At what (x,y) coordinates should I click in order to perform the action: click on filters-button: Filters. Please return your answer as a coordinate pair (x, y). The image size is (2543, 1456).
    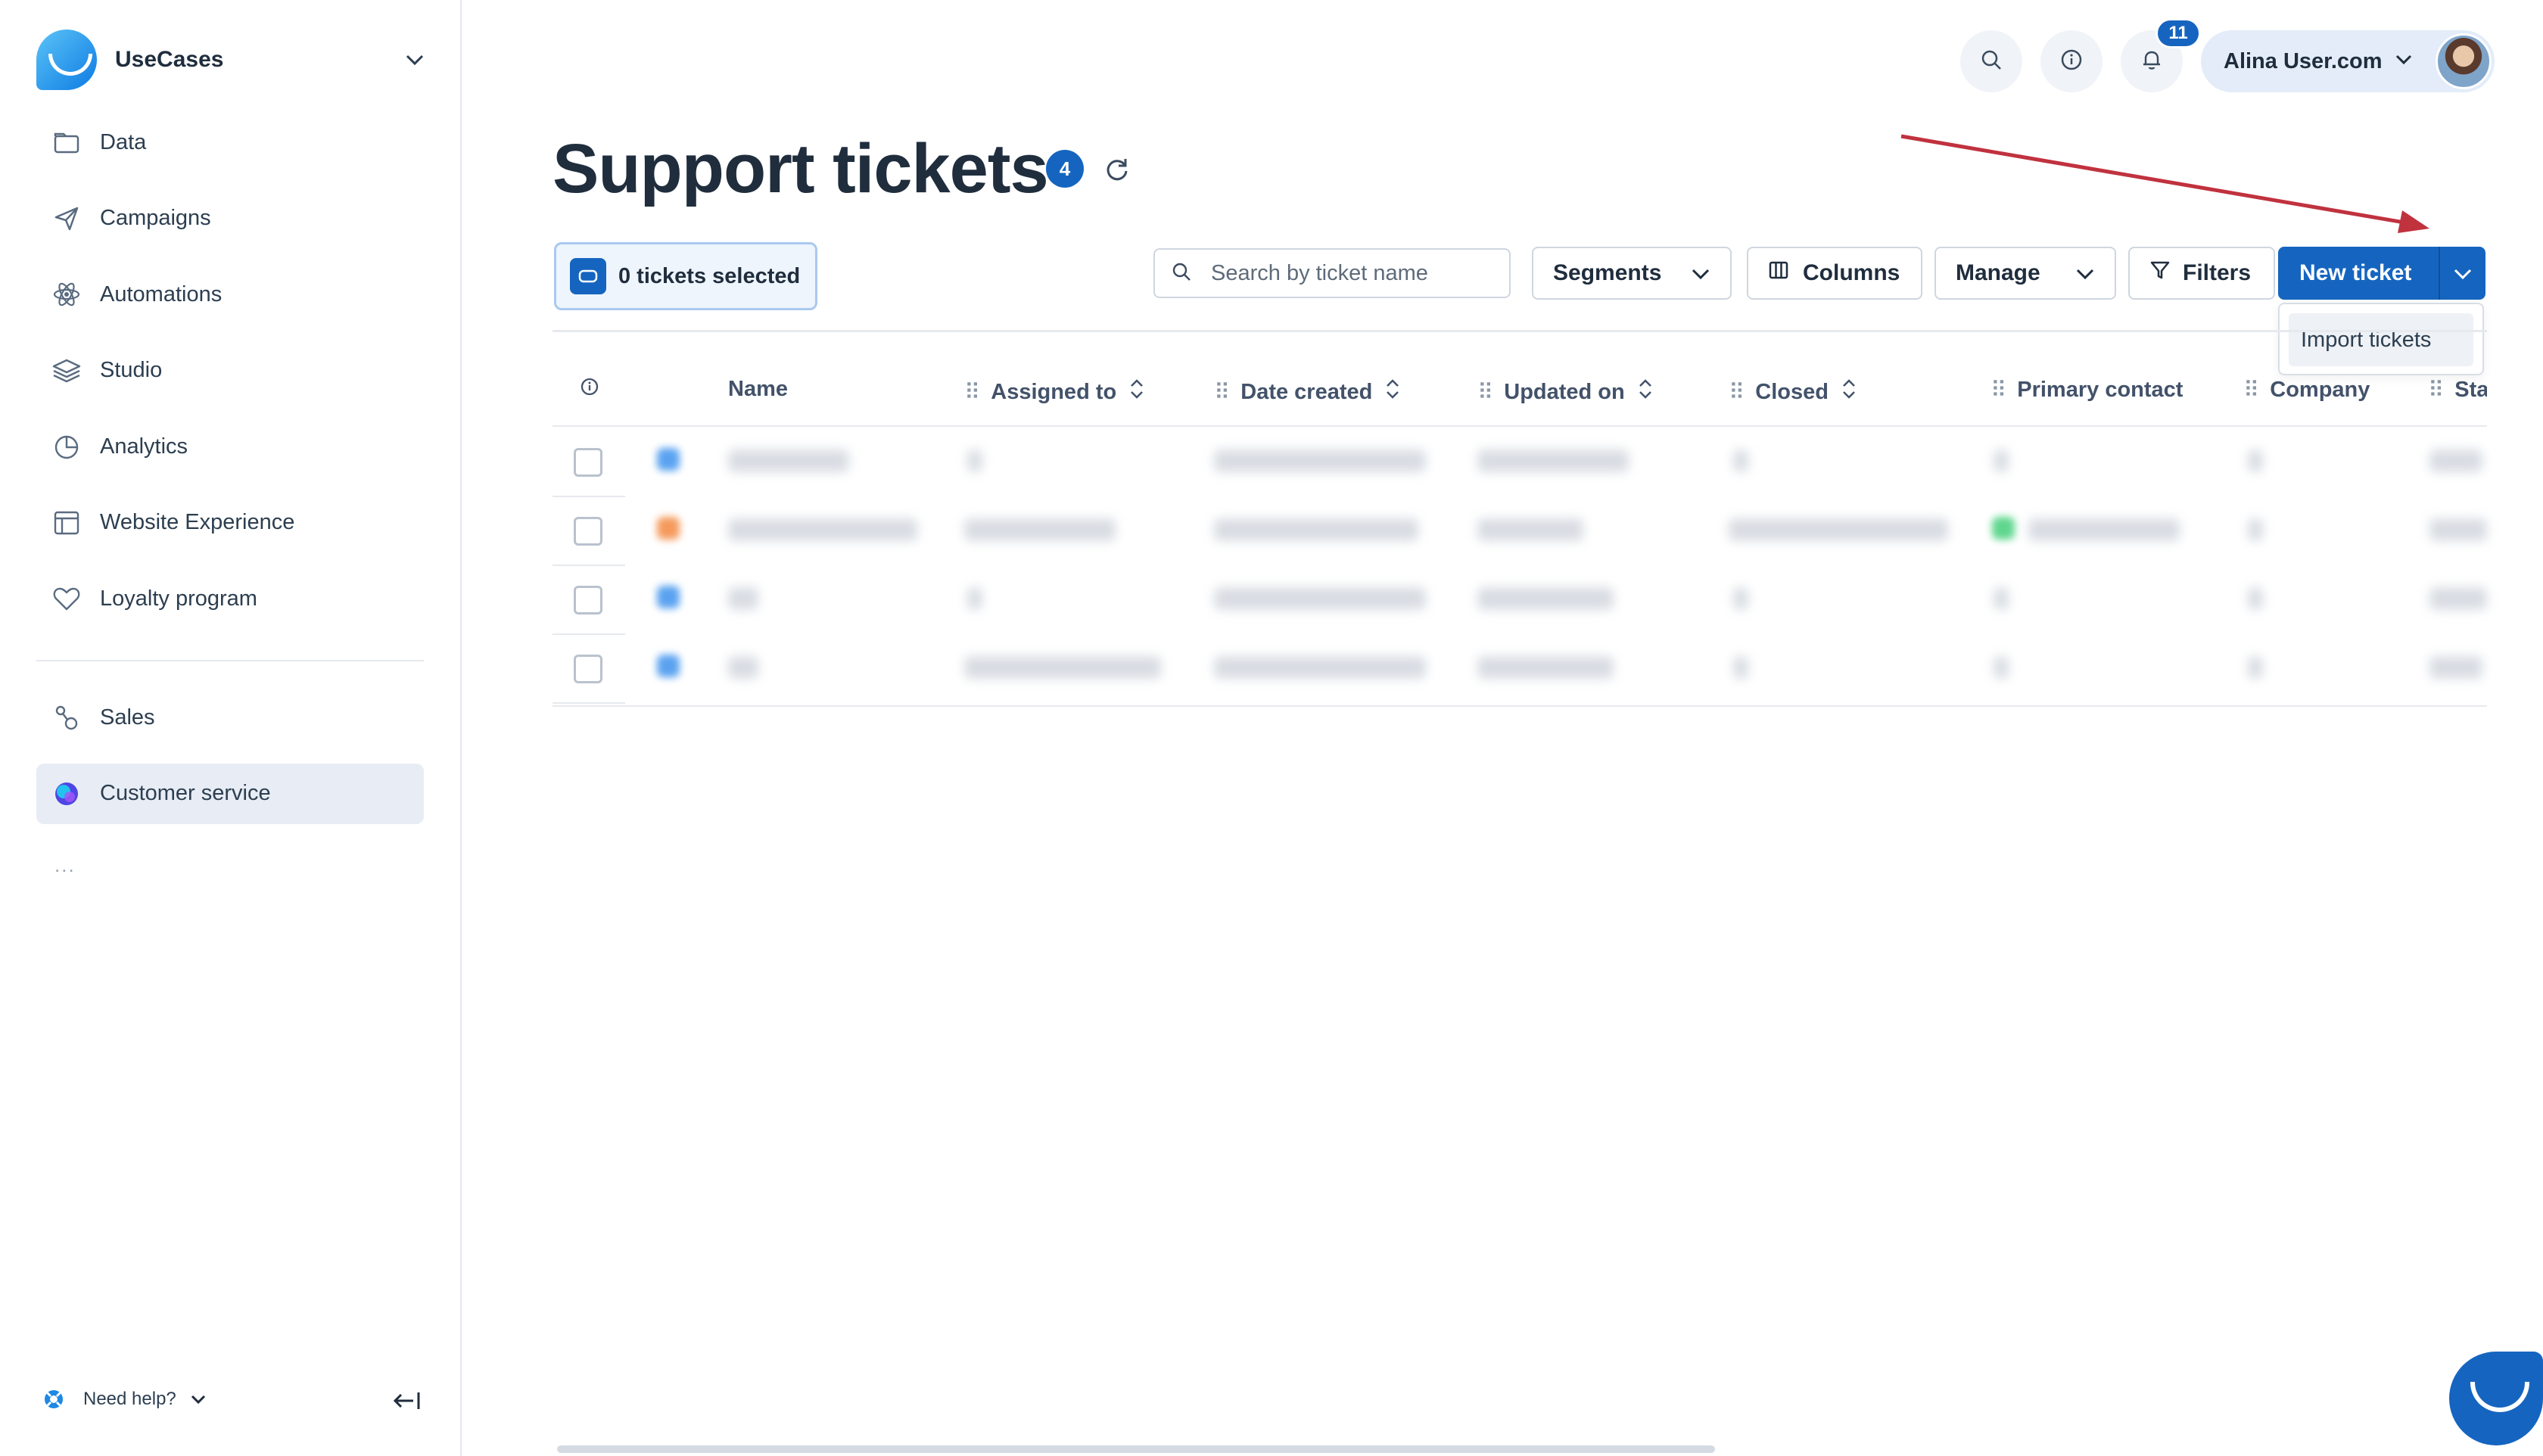
    Looking at the image, I should click on (2201, 273).